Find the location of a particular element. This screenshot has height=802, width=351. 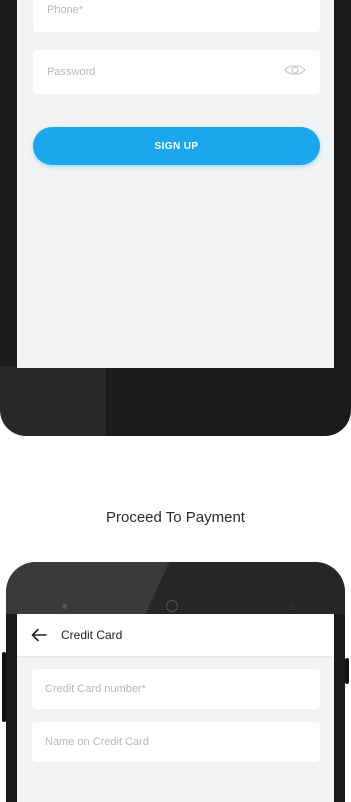

name-on-card-field: Name on Credit Card is located at coordinates (176, 742).